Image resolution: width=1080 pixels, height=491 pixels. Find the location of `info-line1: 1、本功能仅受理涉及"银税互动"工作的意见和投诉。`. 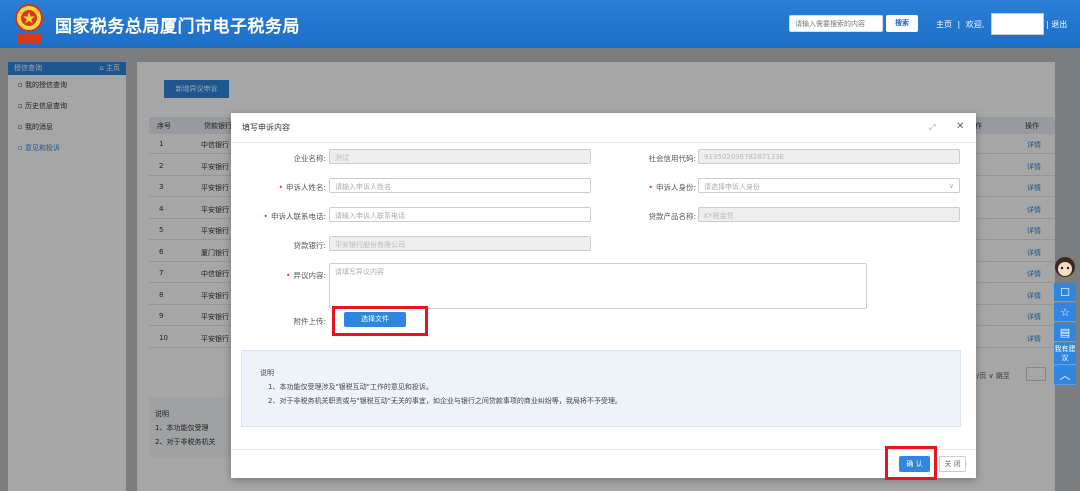

info-line1: 1、本功能仅受理涉及"银税互动"工作的意见和投诉。 is located at coordinates (350, 387).